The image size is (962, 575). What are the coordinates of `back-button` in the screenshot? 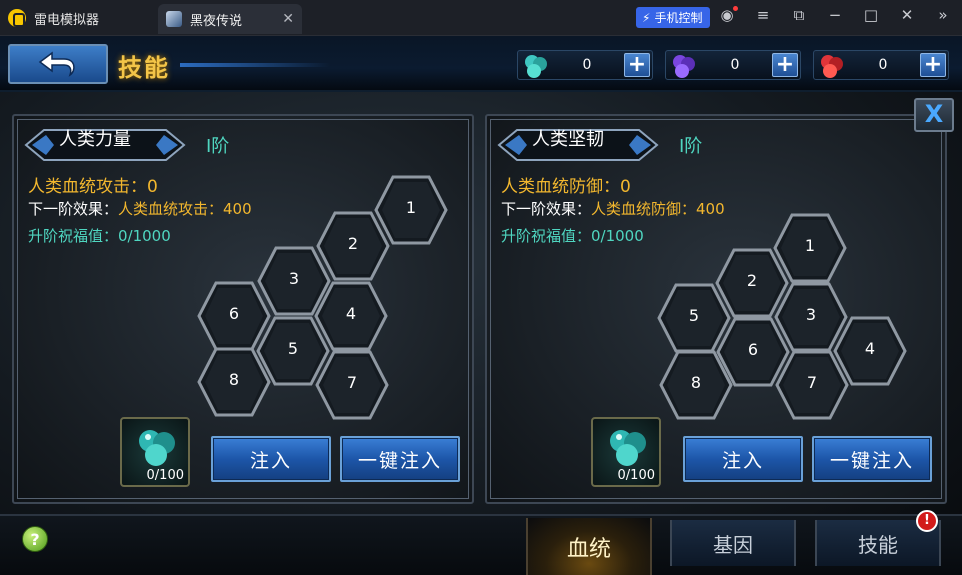 It's located at (58, 64).